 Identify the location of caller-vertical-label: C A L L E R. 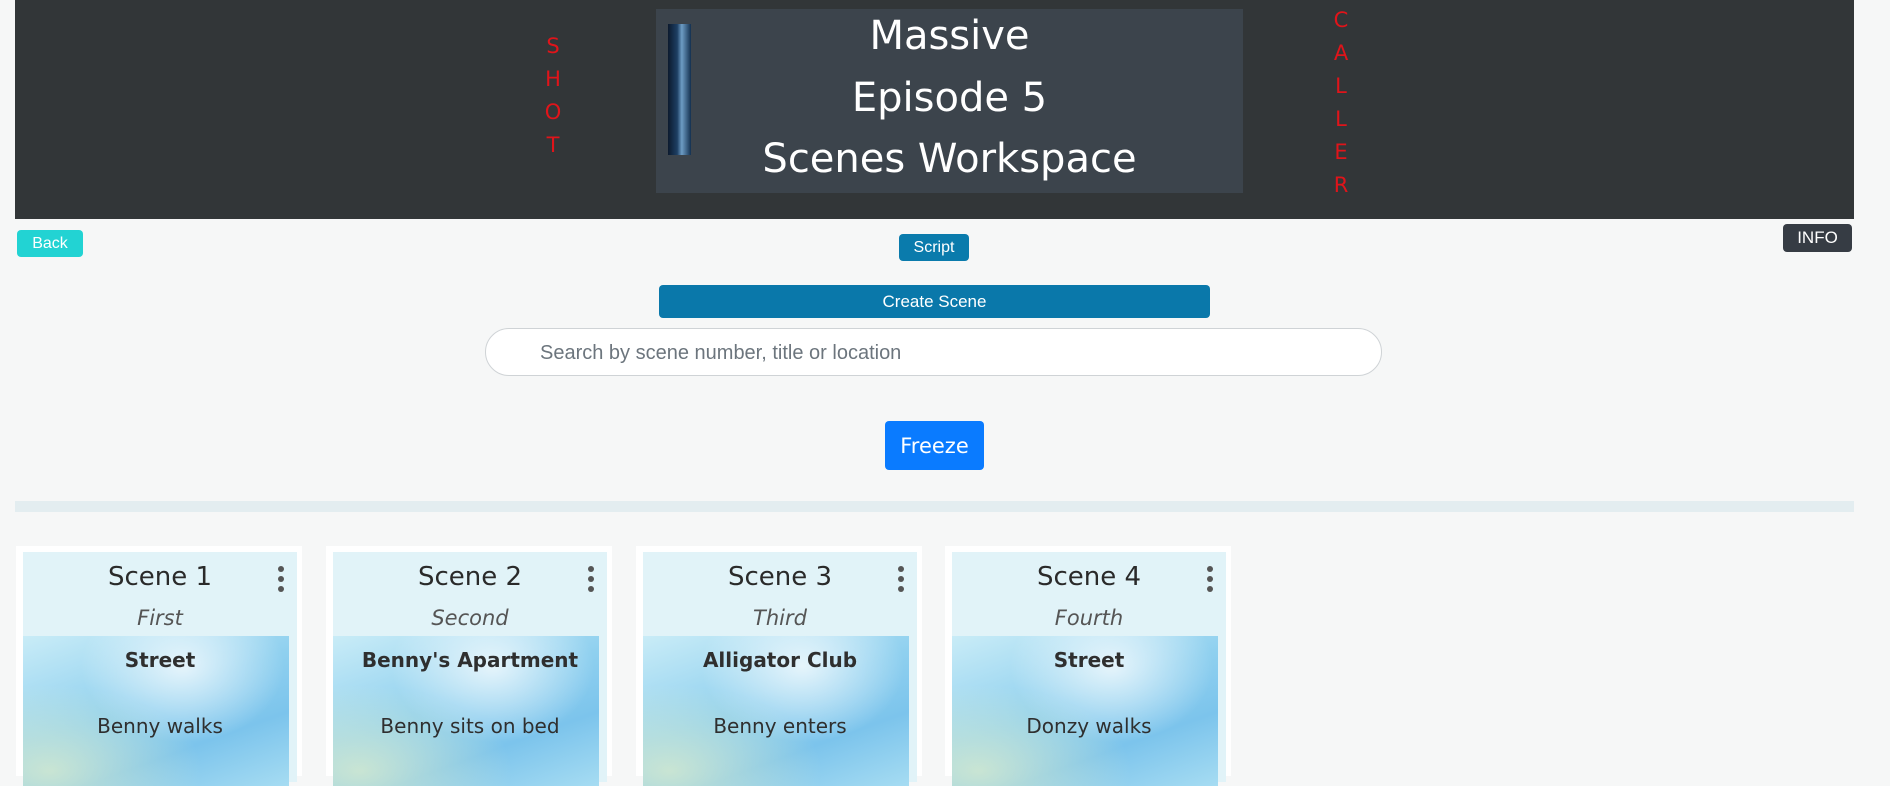
(1341, 103).